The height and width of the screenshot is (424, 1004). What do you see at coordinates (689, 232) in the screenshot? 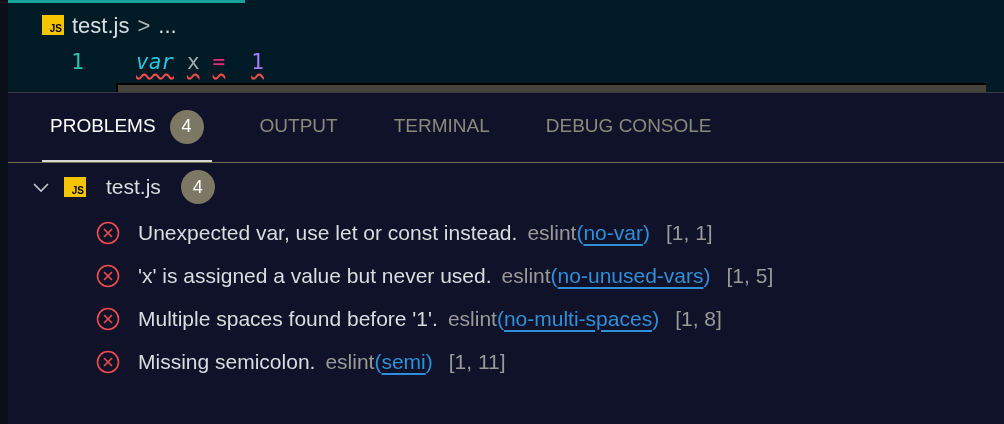
I see `problem-position: [1, 1]` at bounding box center [689, 232].